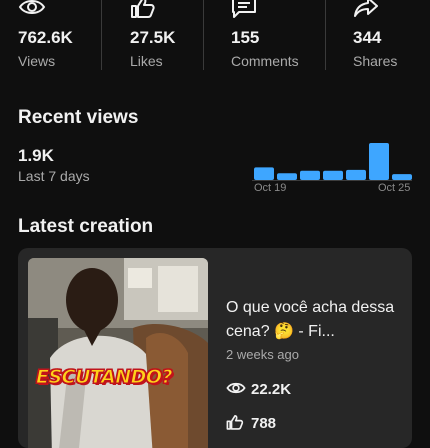 This screenshot has width=430, height=448. Describe the element at coordinates (262, 354) in the screenshot. I see `video-posted-time: 2 weeks ago` at that location.